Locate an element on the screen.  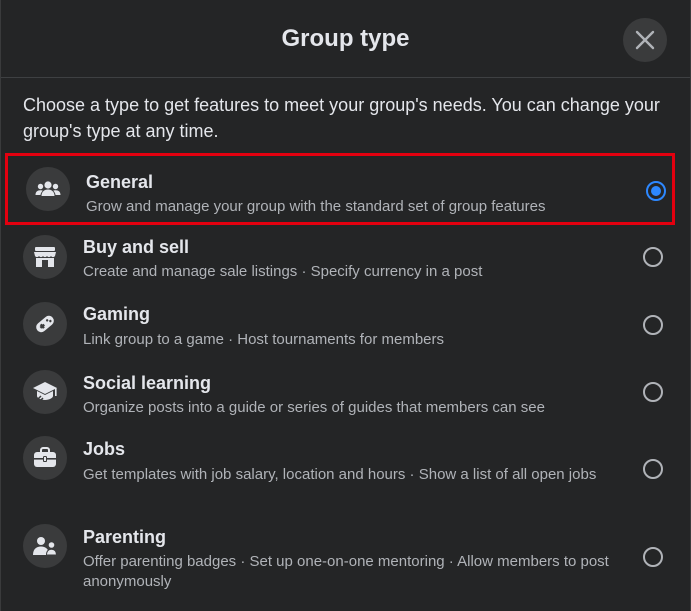
game-controller-icon is located at coordinates (45, 324).